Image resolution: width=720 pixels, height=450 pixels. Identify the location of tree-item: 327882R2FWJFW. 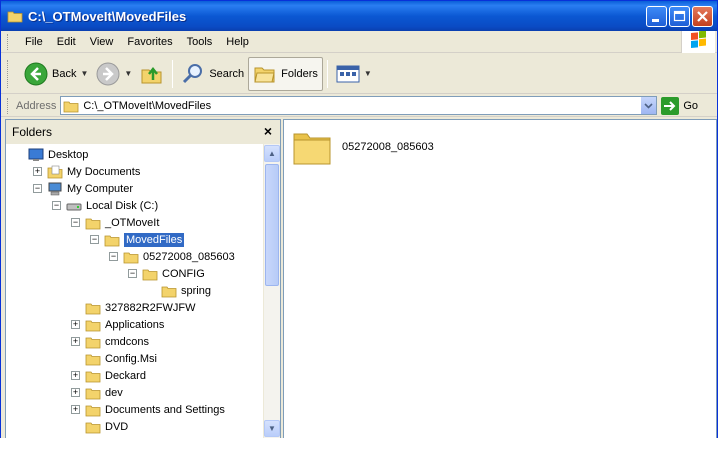
(140, 308).